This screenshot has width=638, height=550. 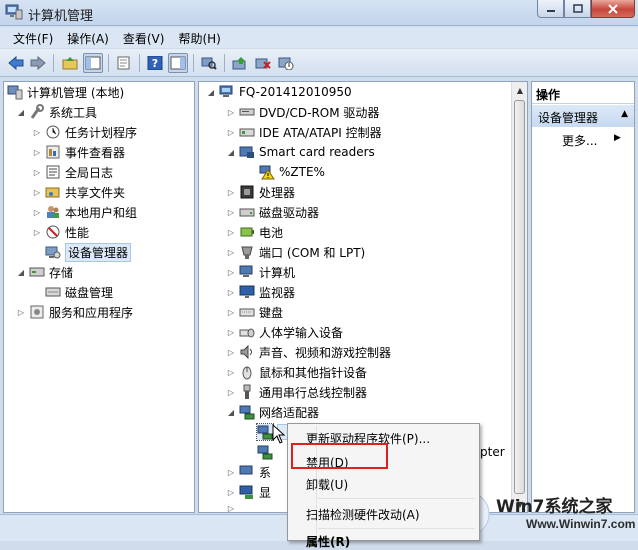 What do you see at coordinates (263, 63) in the screenshot?
I see `uninstall-device-icon` at bounding box center [263, 63].